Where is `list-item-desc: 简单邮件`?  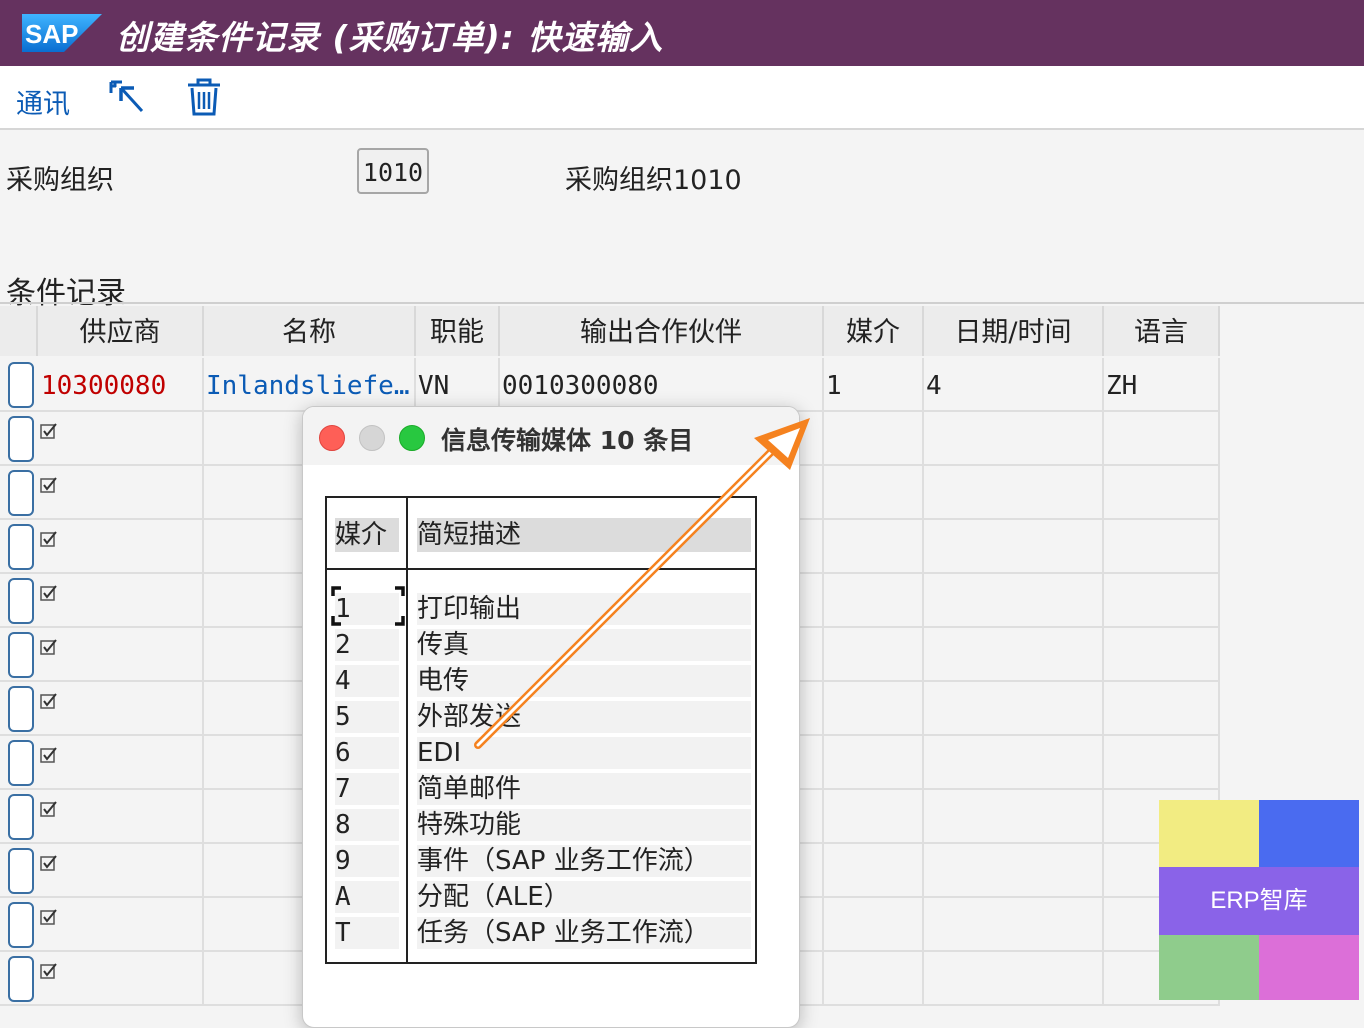 list-item-desc: 简单邮件 is located at coordinates (584, 789).